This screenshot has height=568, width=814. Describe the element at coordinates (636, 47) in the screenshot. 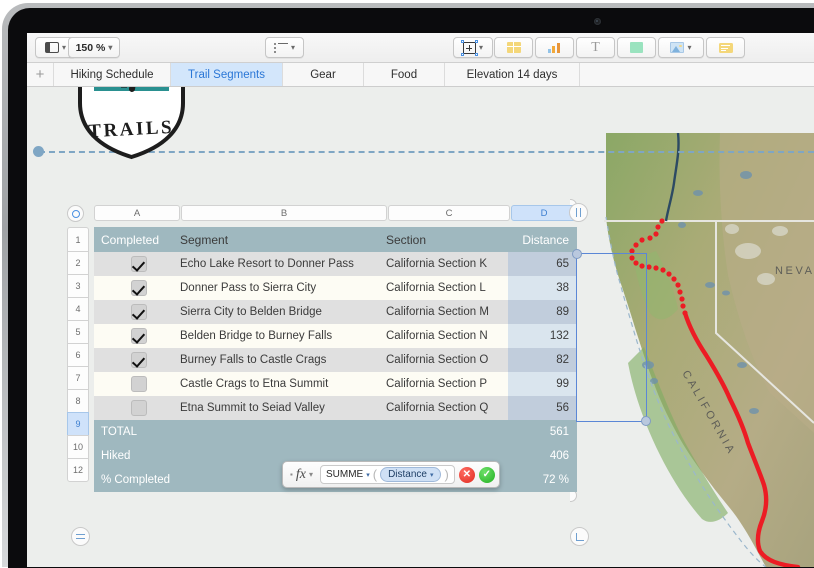

I see `insert-shape-button` at that location.